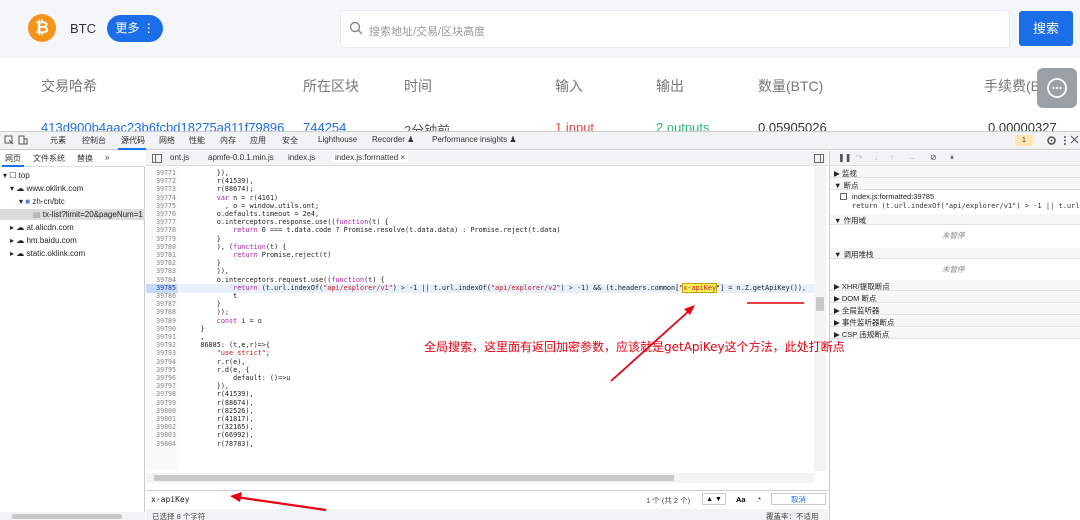  I want to click on section-call-stack: ▼ 调用堆栈, so click(955, 253).